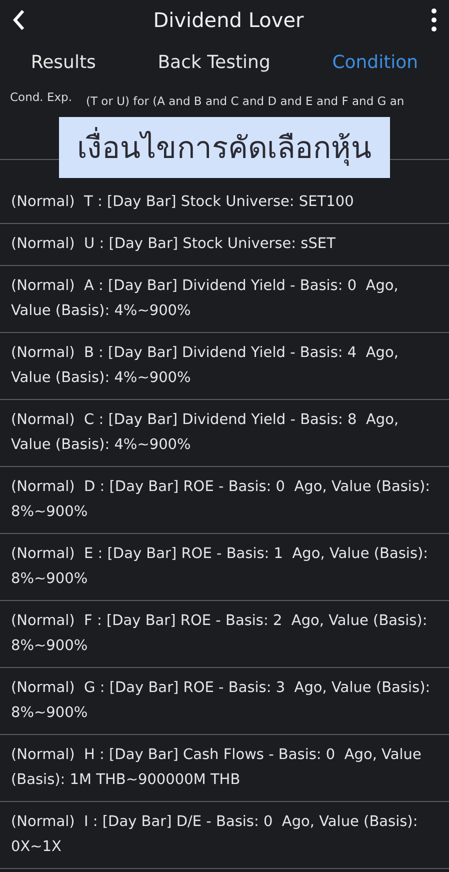 The width and height of the screenshot is (449, 872). I want to click on condition-expression-label: Cond. Exp., so click(41, 97).